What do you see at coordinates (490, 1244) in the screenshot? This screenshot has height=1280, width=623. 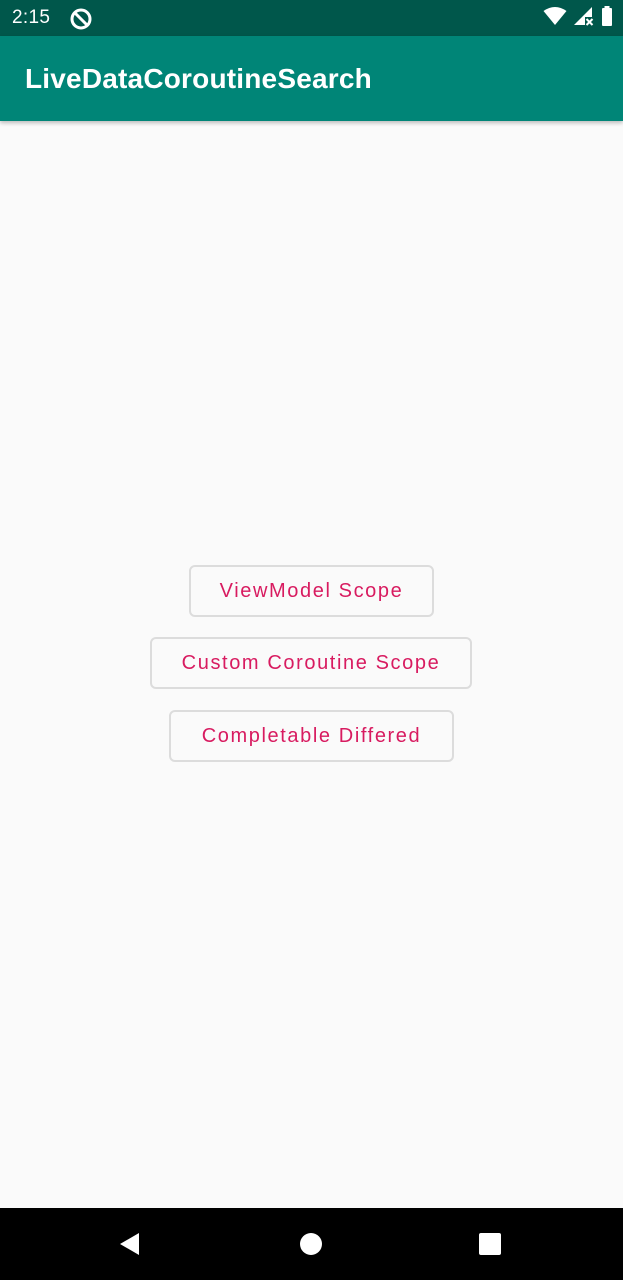 I see `recents-icon` at bounding box center [490, 1244].